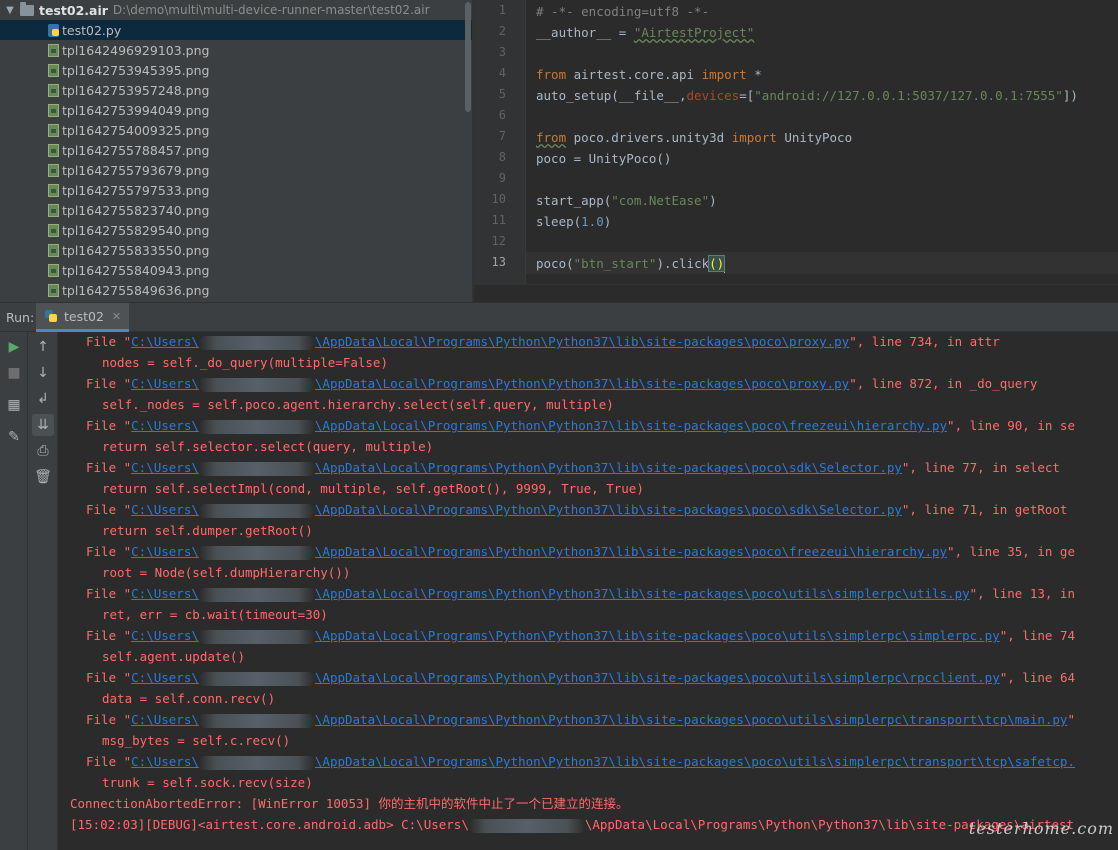 The width and height of the screenshot is (1118, 850). Describe the element at coordinates (631, 264) in the screenshot. I see `code-line-13: poco("btn_start").click()` at that location.